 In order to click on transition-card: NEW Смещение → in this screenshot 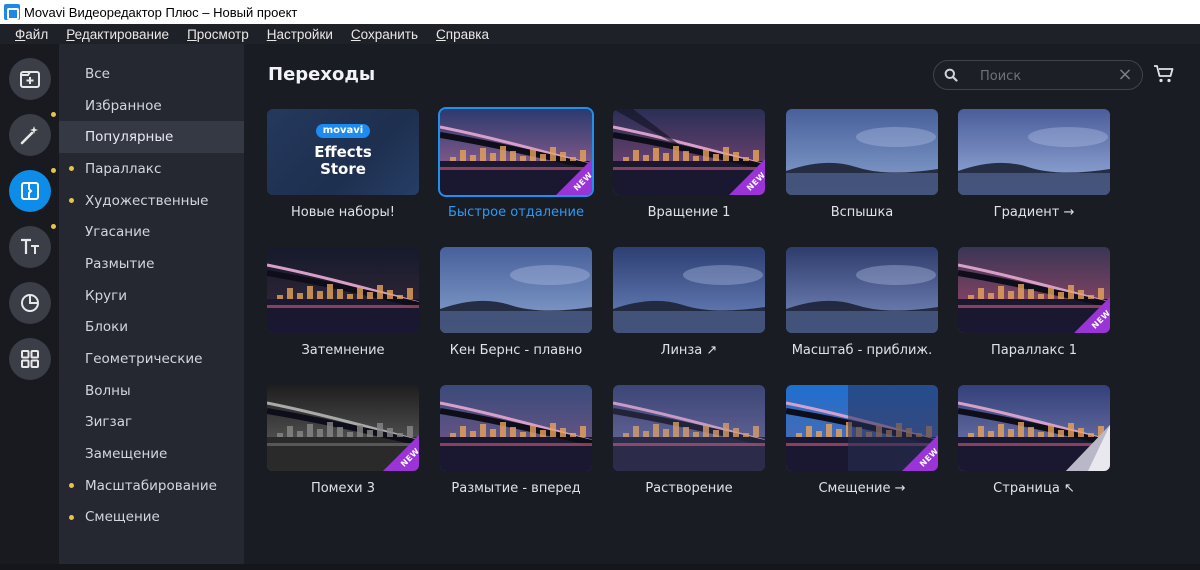, I will do `click(862, 440)`.